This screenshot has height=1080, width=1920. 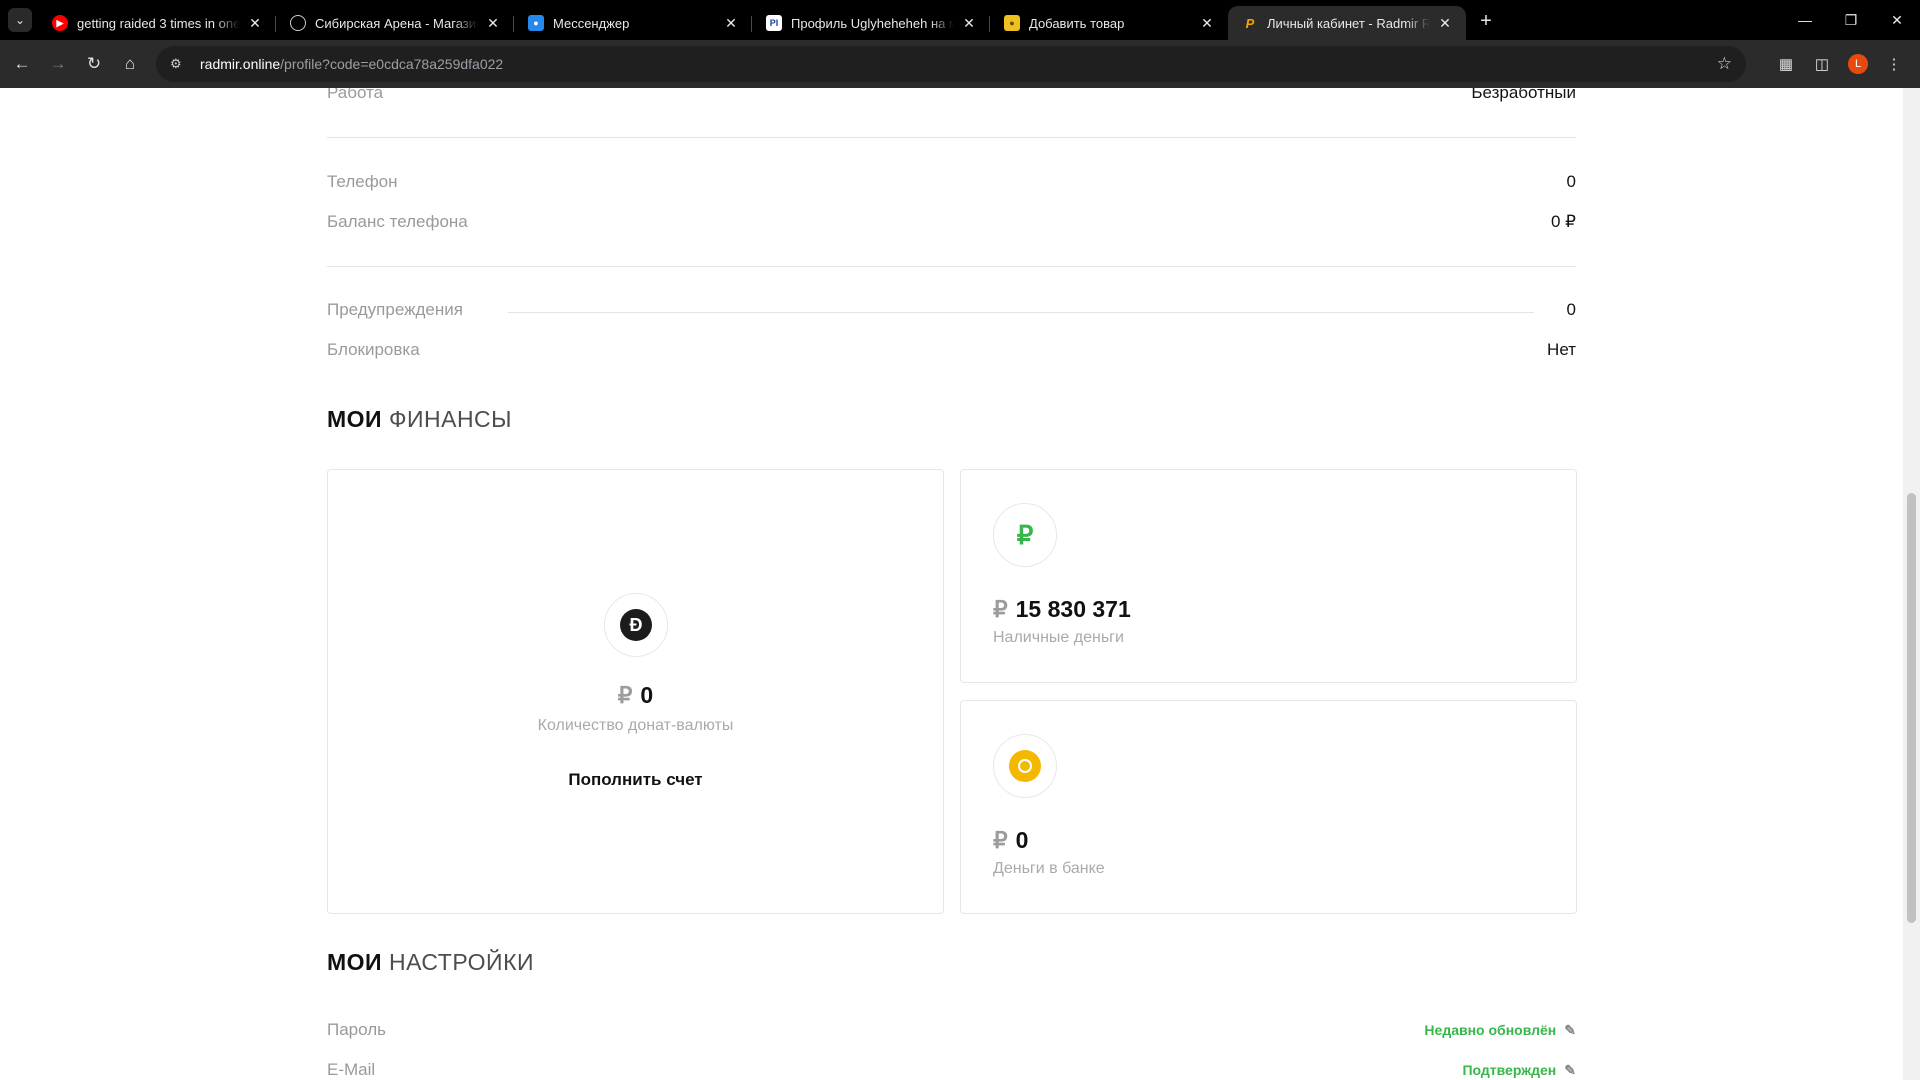 I want to click on toolbar-actions: ▦ ◫ L ⋮, so click(x=1840, y=64).